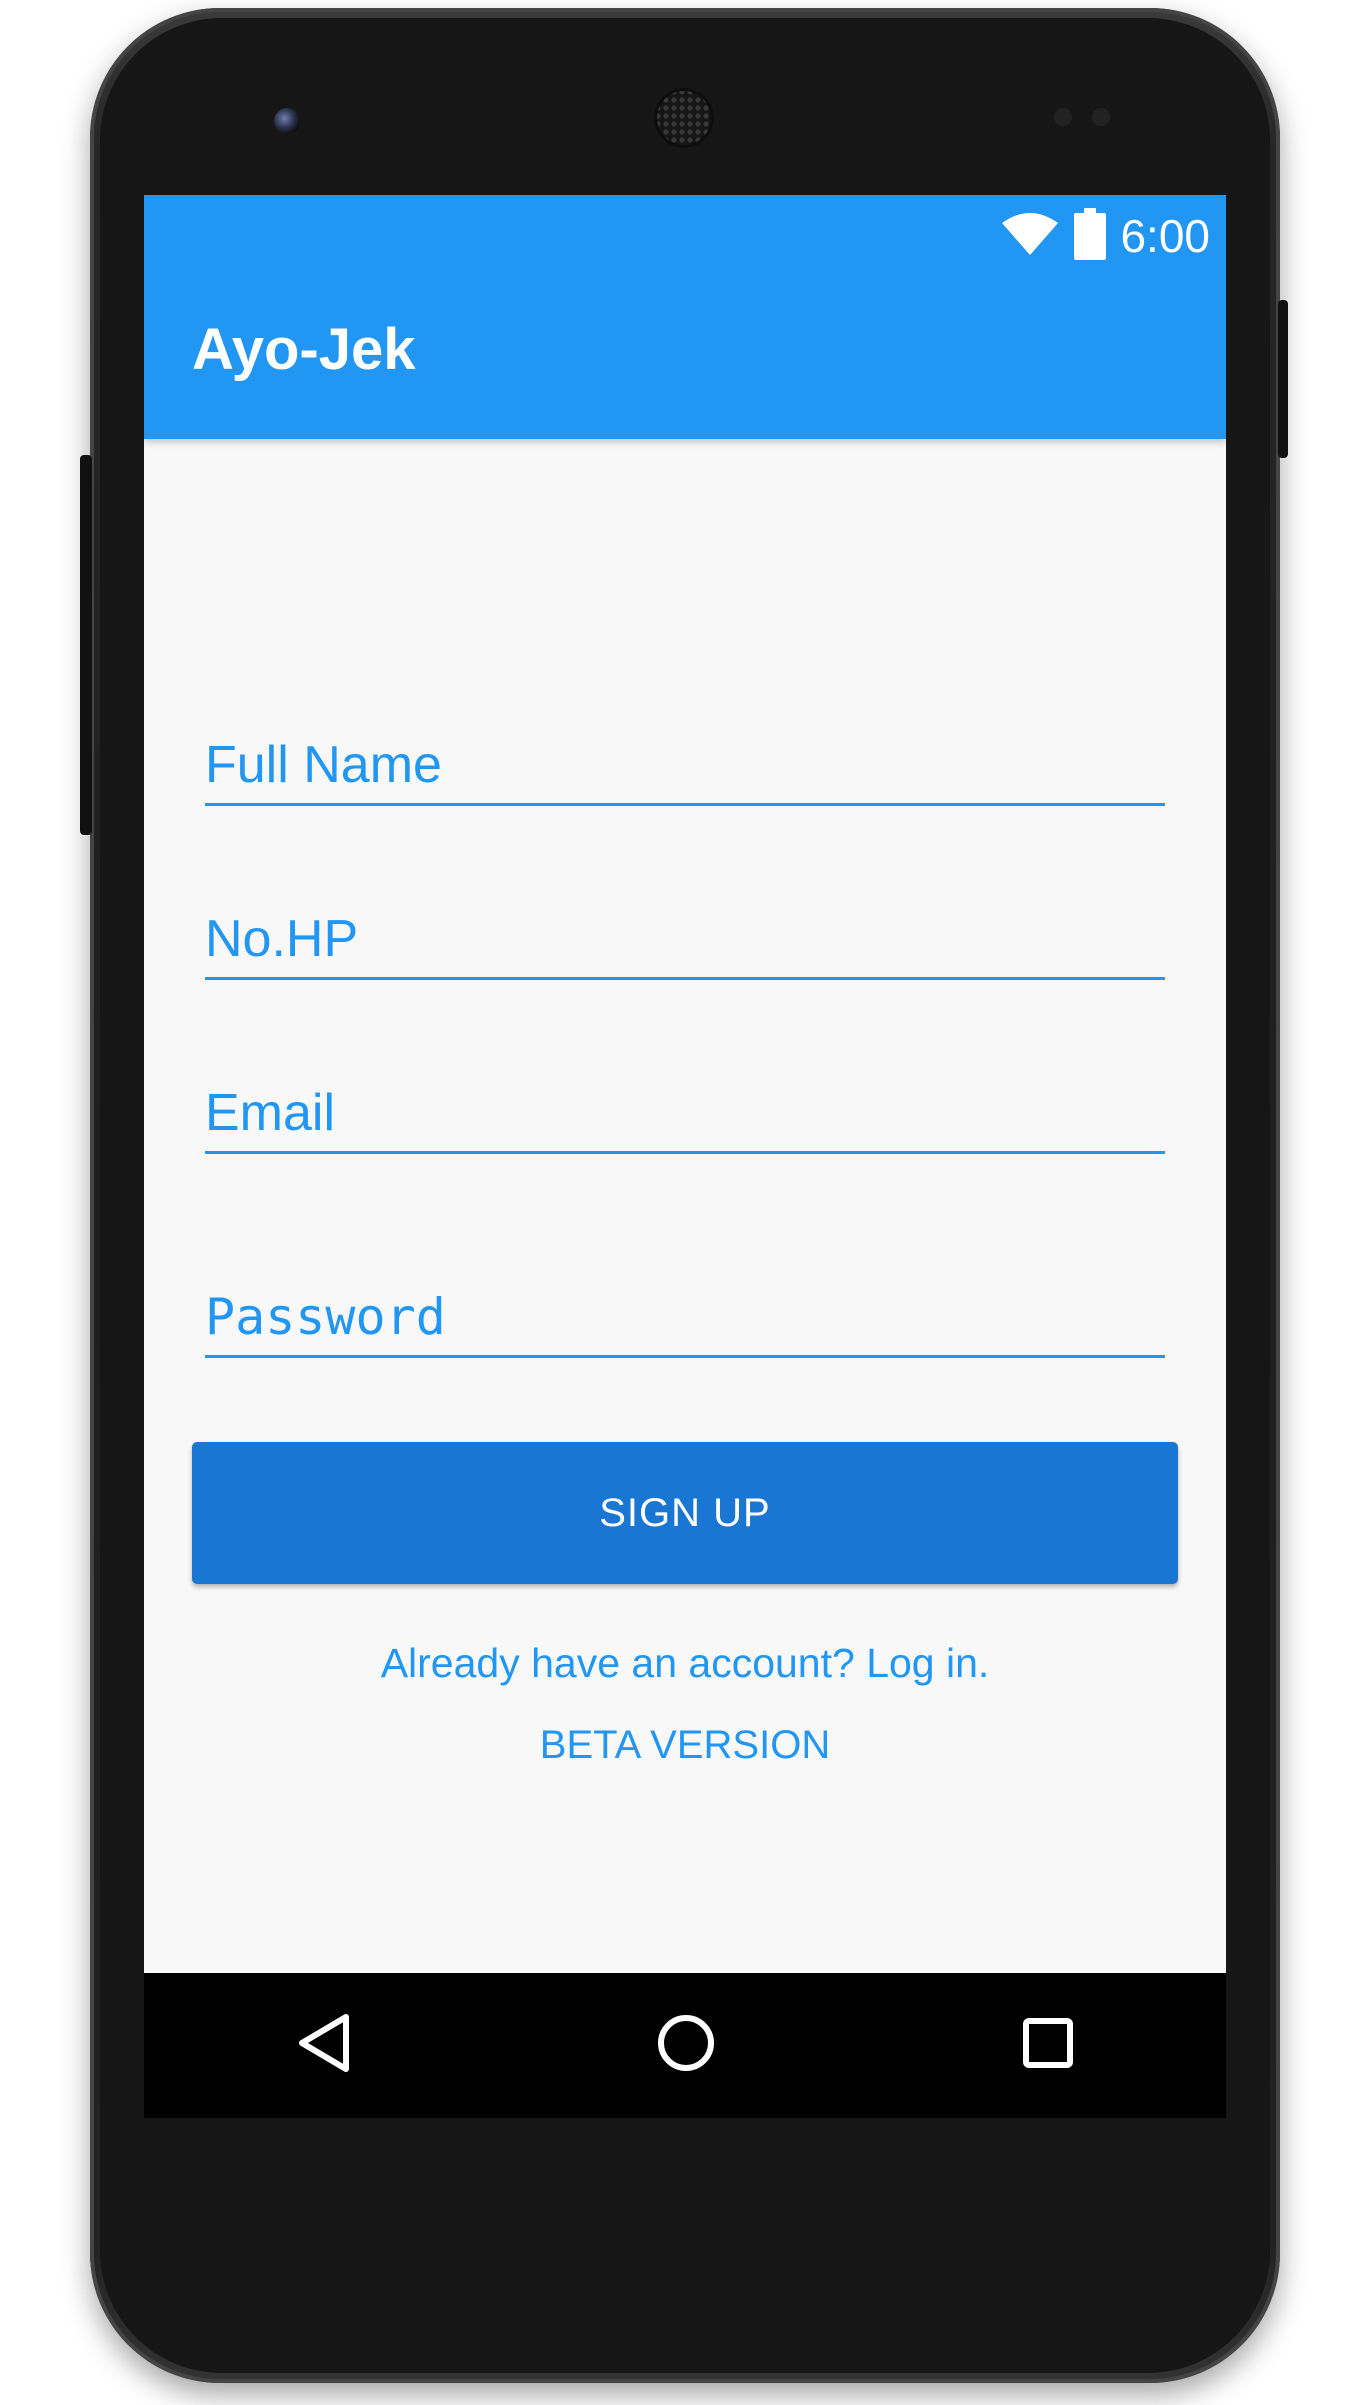 The width and height of the screenshot is (1370, 2405). What do you see at coordinates (287, 121) in the screenshot?
I see `front-camera` at bounding box center [287, 121].